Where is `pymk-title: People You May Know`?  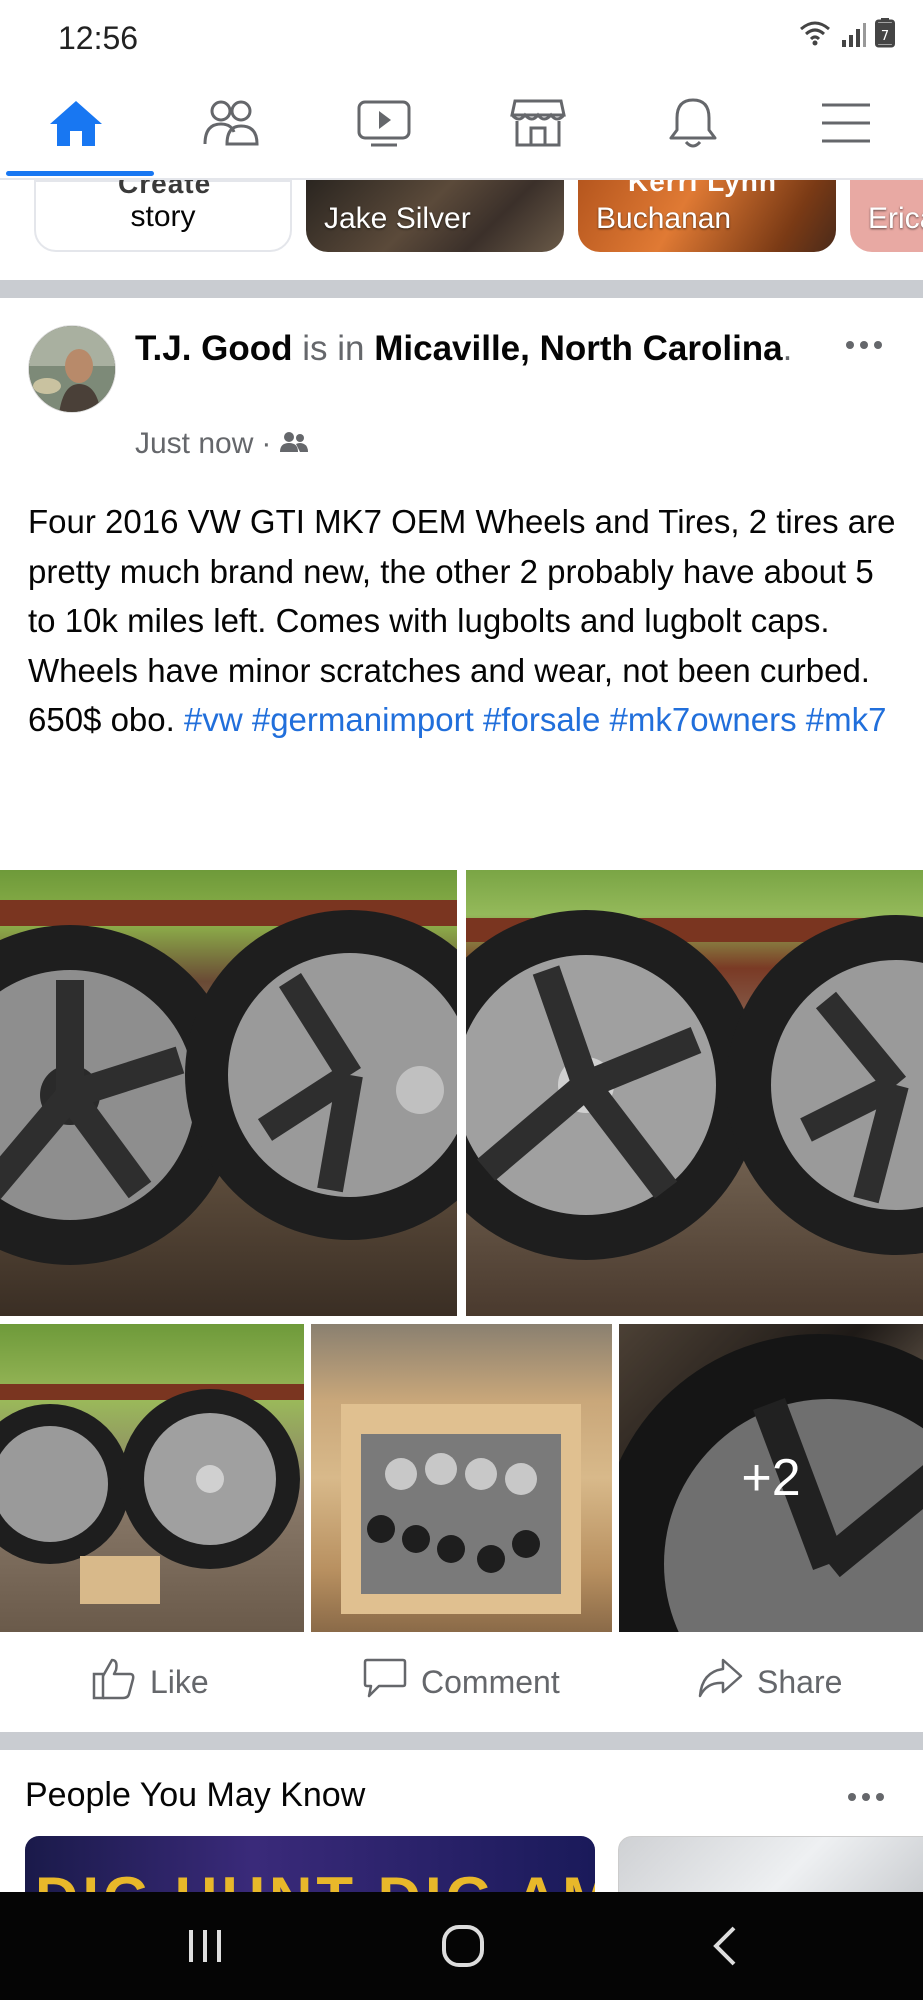 pymk-title: People You May Know is located at coordinates (195, 1795).